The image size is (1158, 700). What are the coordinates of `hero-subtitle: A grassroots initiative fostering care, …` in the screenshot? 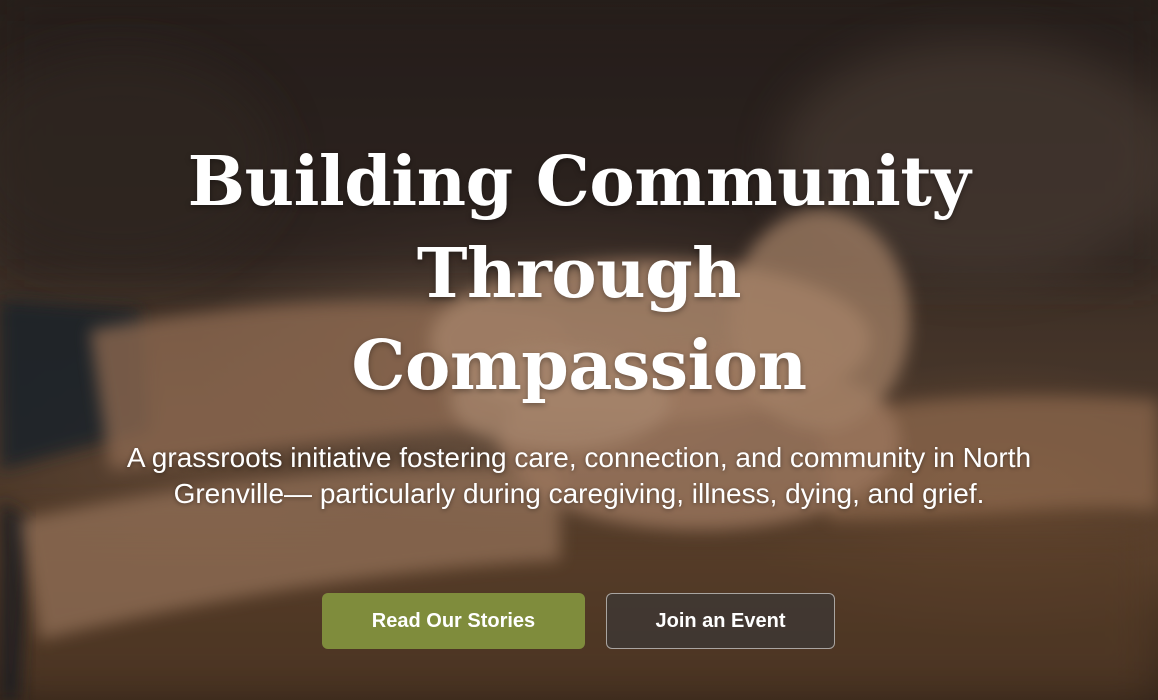 It's located at (579, 475).